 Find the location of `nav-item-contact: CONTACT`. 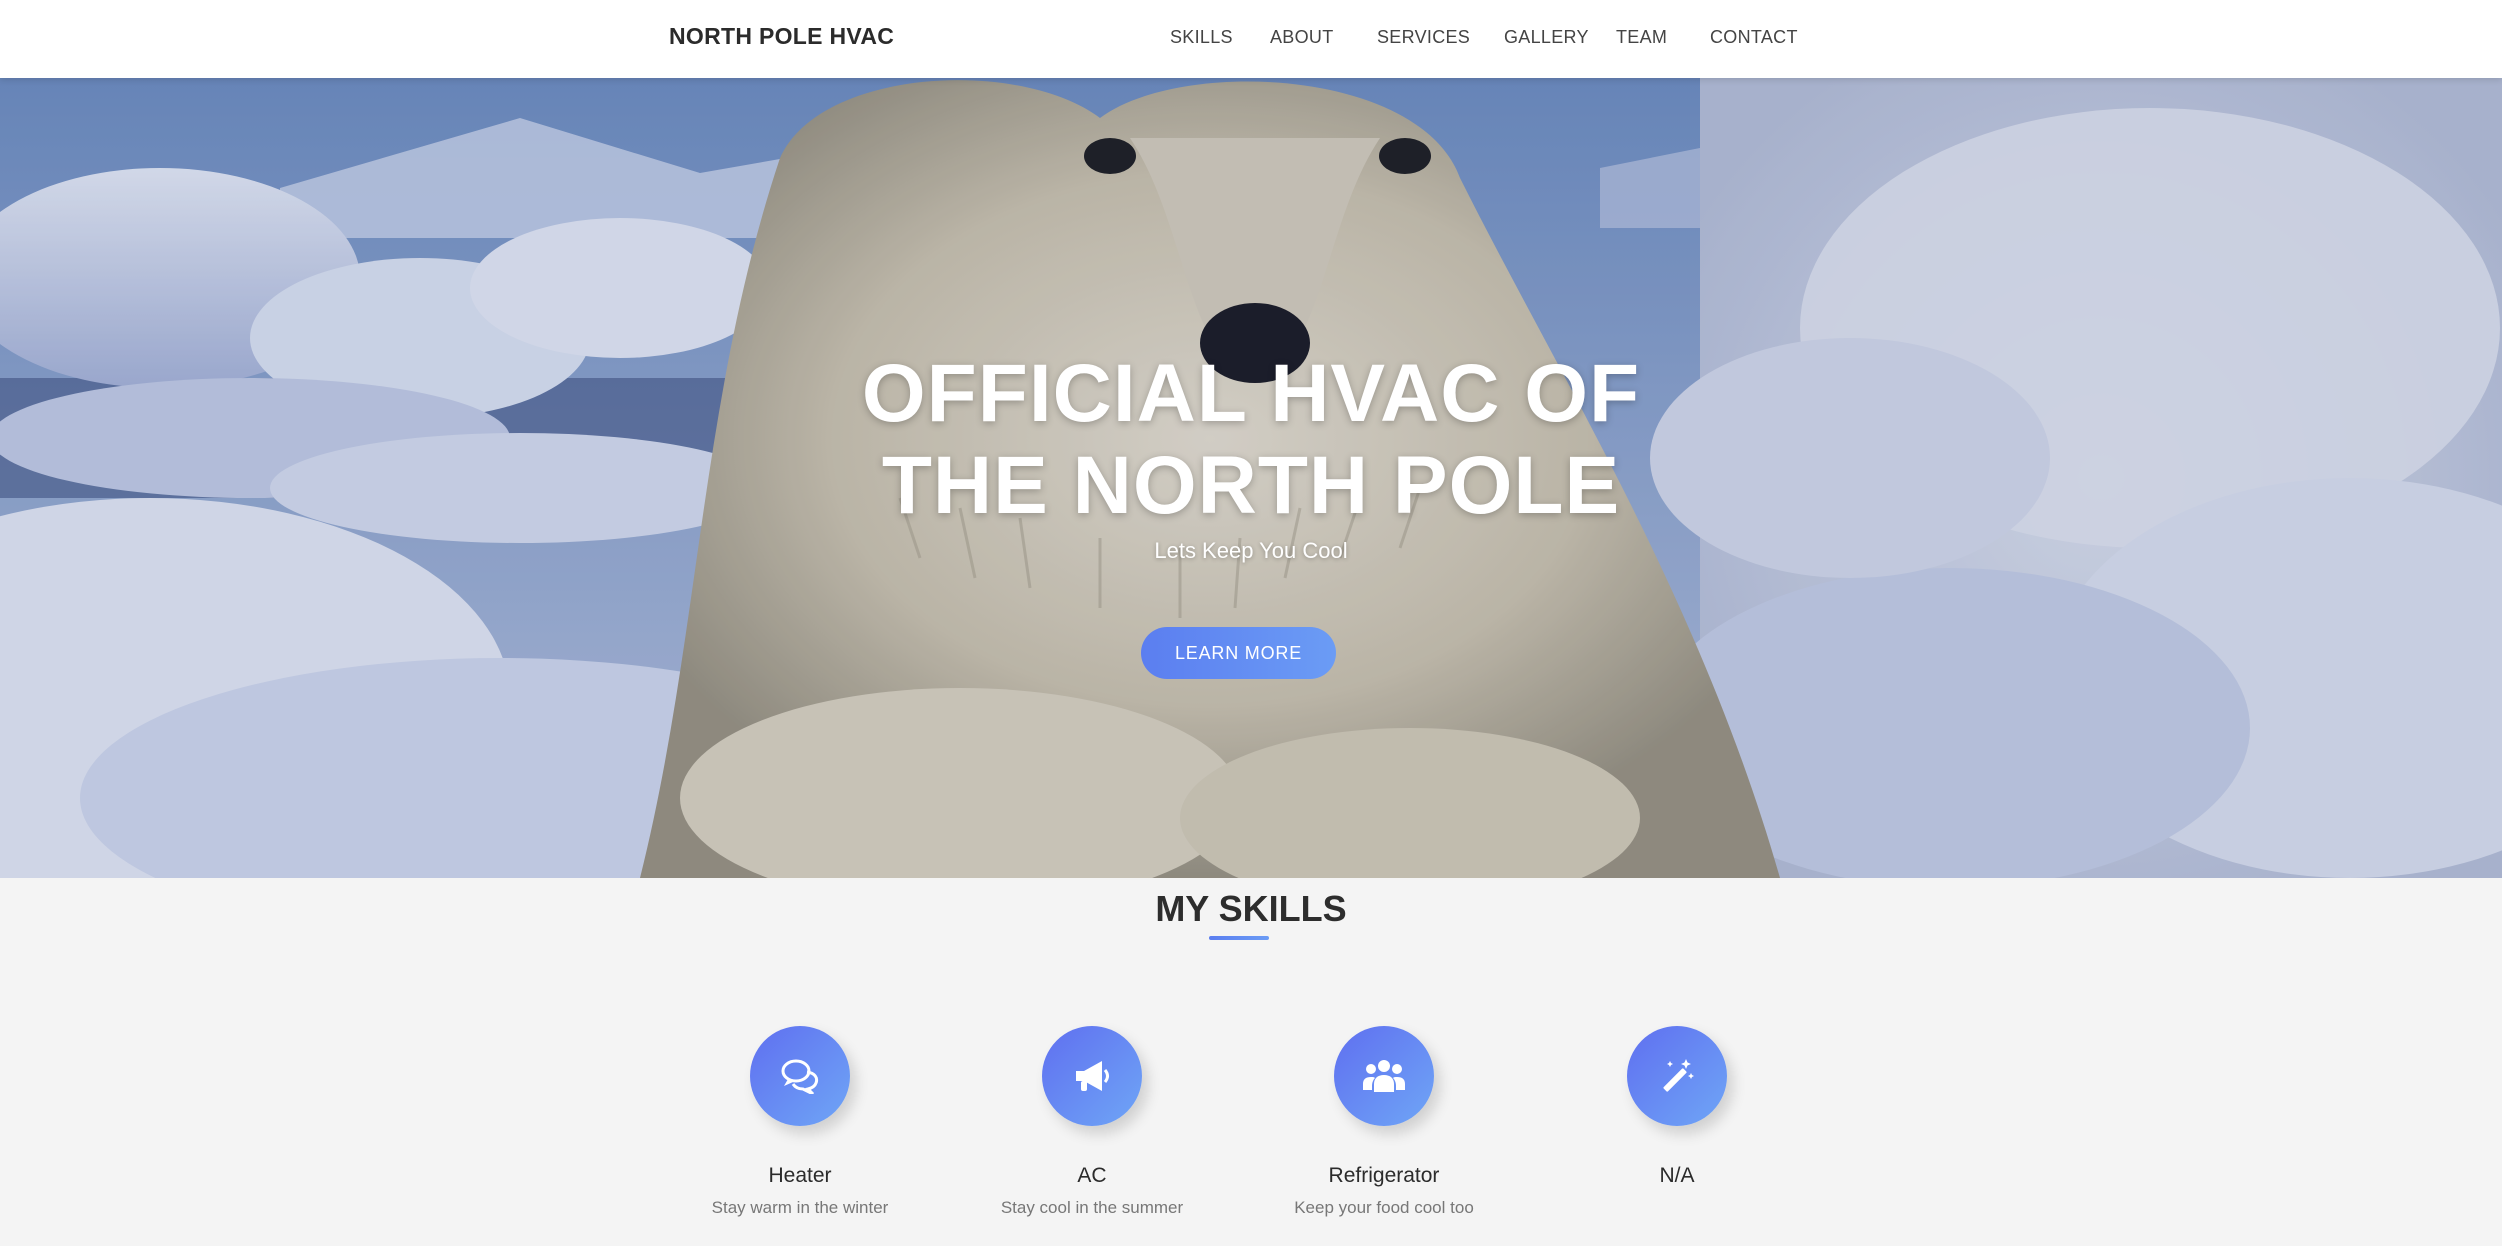

nav-item-contact: CONTACT is located at coordinates (1760, 37).